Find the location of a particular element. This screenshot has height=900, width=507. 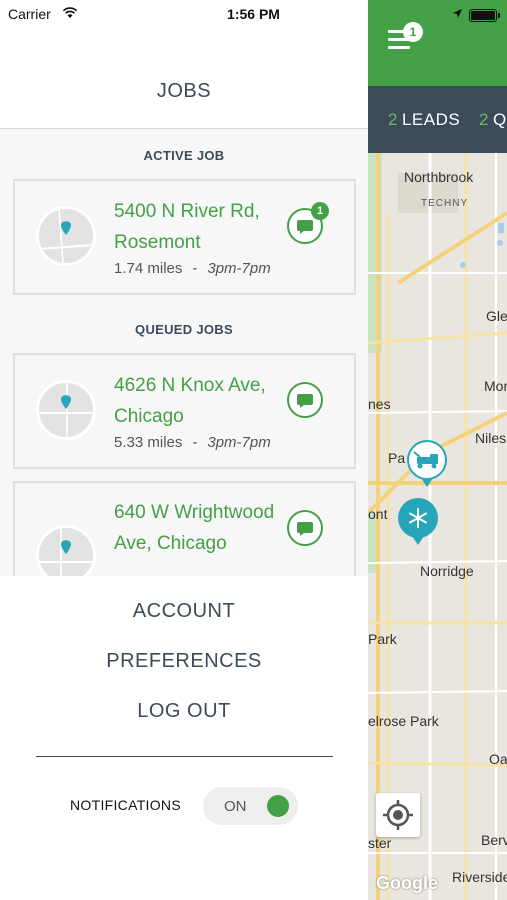

chat-button: 1 is located at coordinates (308, 223).